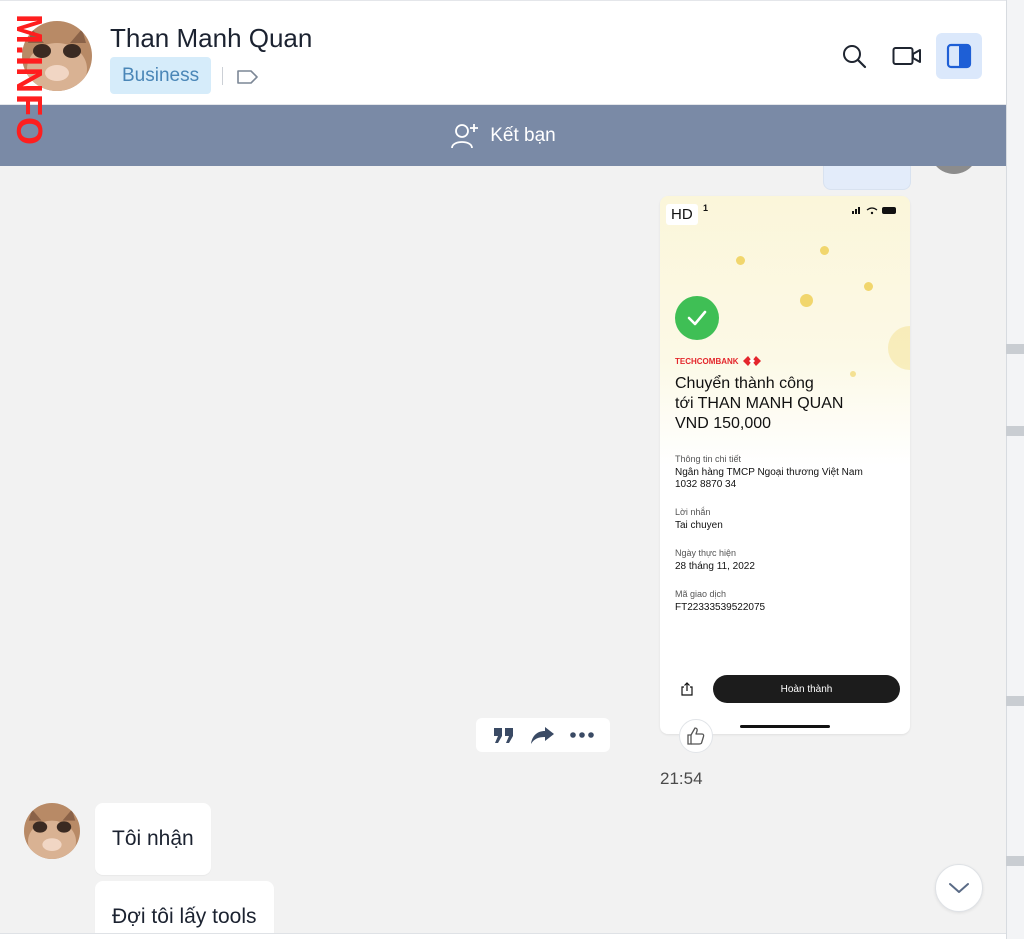 This screenshot has width=1024, height=939. What do you see at coordinates (697, 318) in the screenshot?
I see `success-check-icon` at bounding box center [697, 318].